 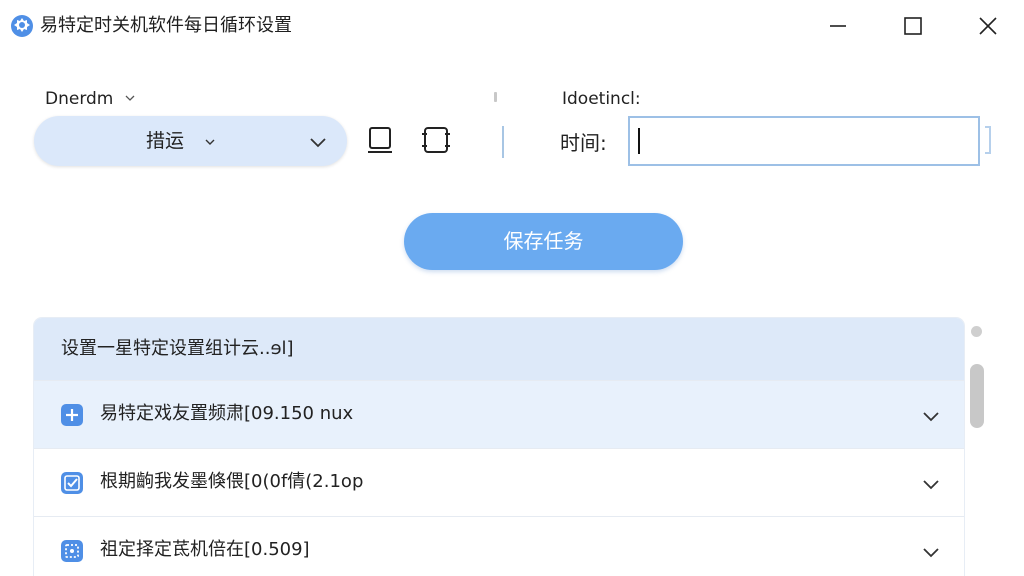 I want to click on time-section-header: Idoetincl:, so click(x=601, y=99).